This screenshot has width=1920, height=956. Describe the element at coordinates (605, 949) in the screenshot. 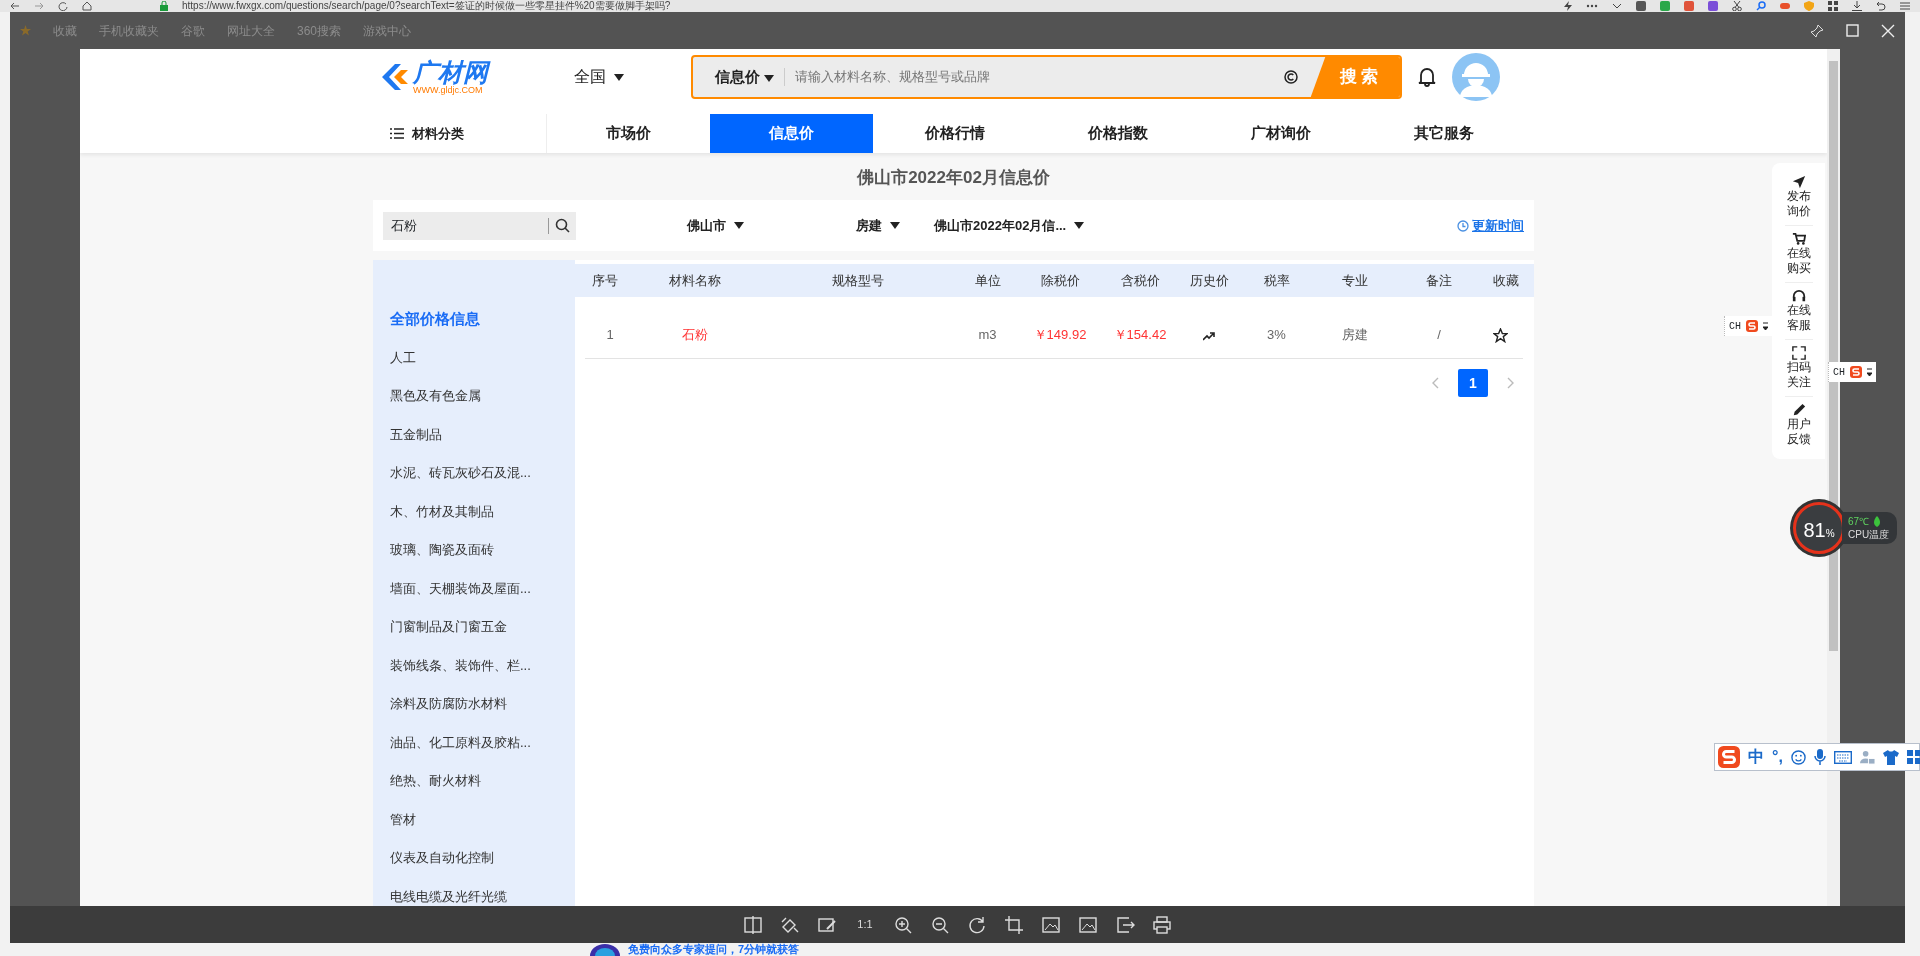

I see `badge-icon` at that location.